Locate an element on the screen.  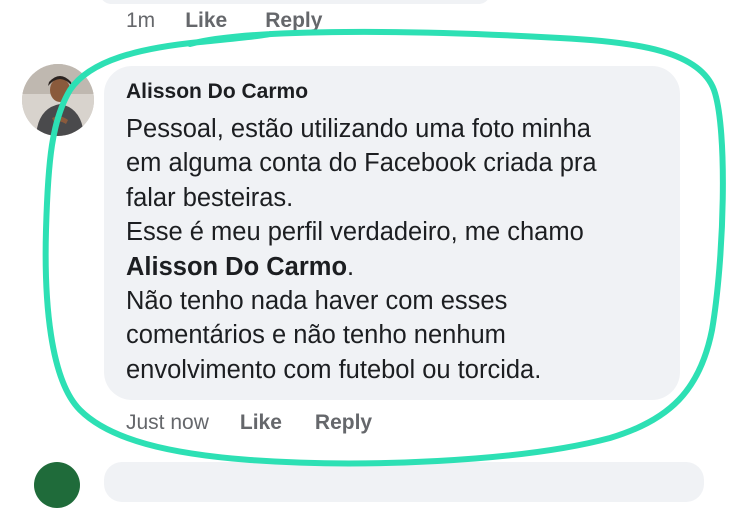
comment-text-line: Alisson Do Carmo. is located at coordinates (398, 267).